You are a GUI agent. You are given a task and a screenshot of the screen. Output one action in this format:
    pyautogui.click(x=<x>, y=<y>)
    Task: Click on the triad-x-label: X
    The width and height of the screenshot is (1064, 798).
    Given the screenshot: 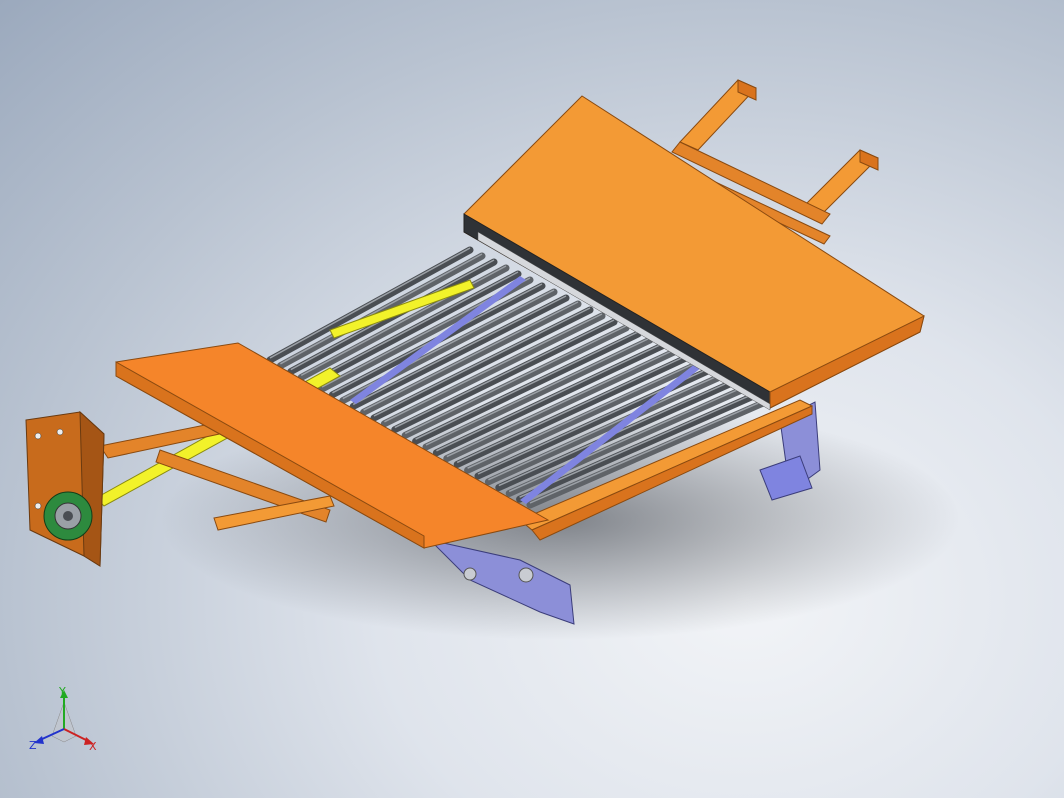 What is the action you would take?
    pyautogui.click(x=93, y=746)
    